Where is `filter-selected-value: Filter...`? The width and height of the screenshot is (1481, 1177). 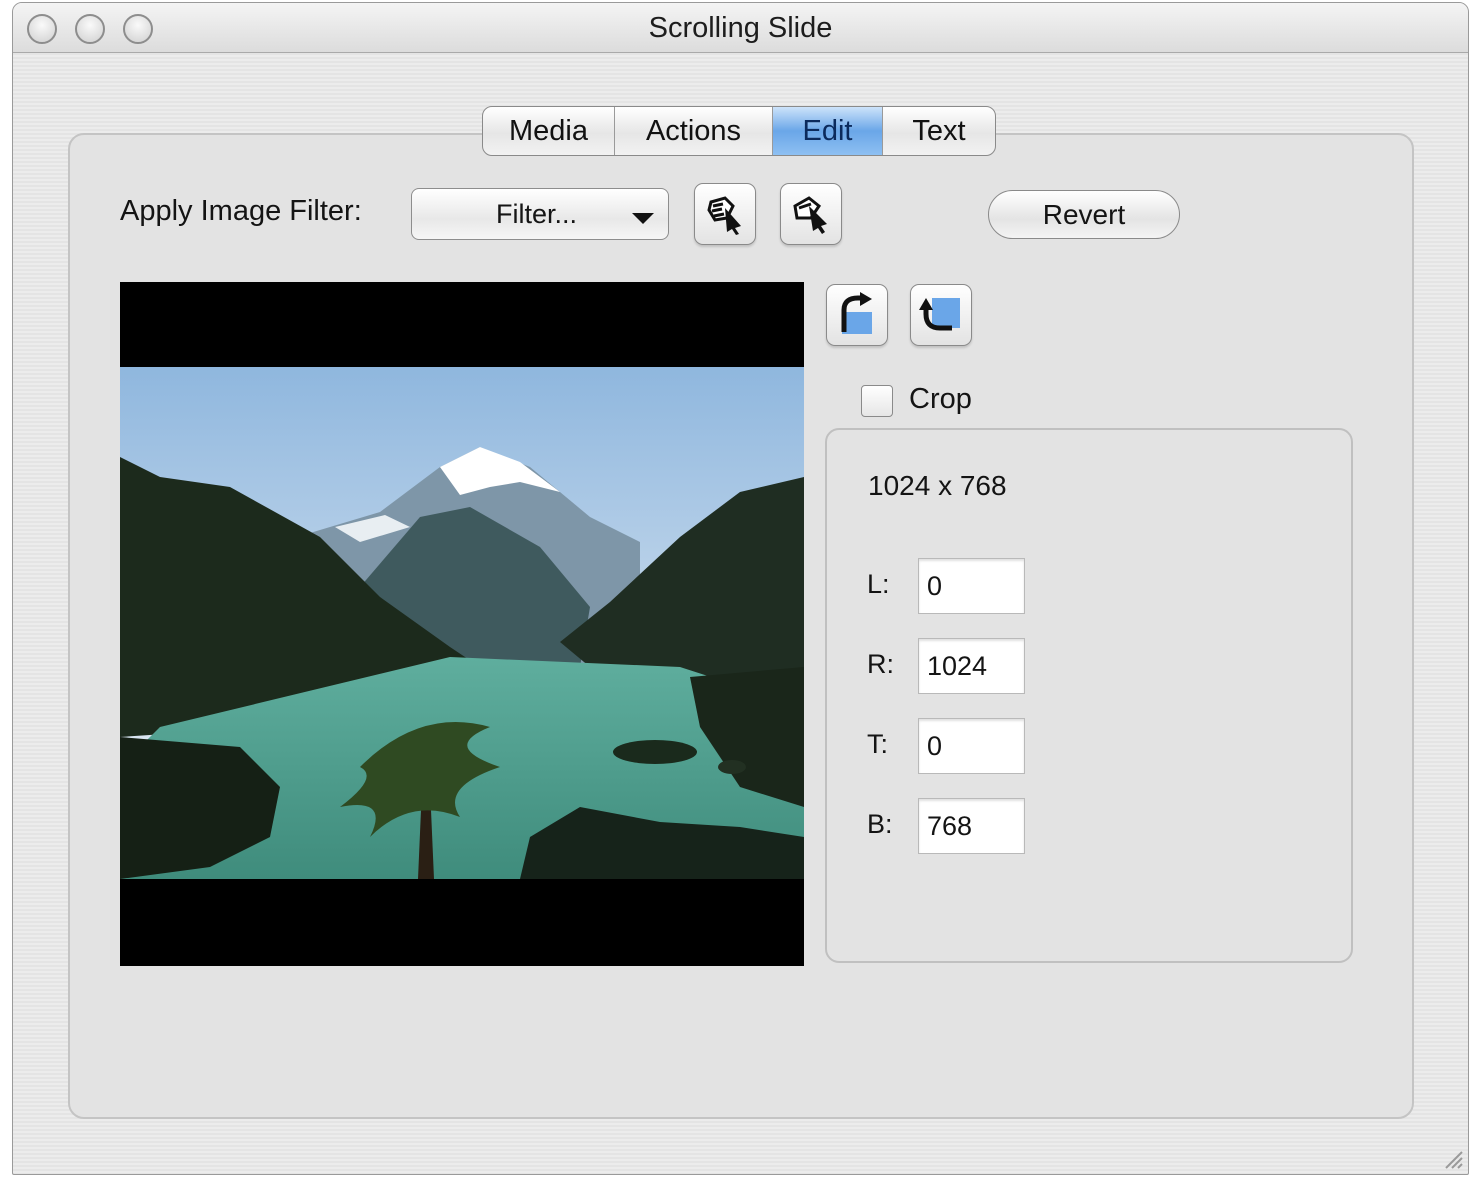 filter-selected-value: Filter... is located at coordinates (537, 214).